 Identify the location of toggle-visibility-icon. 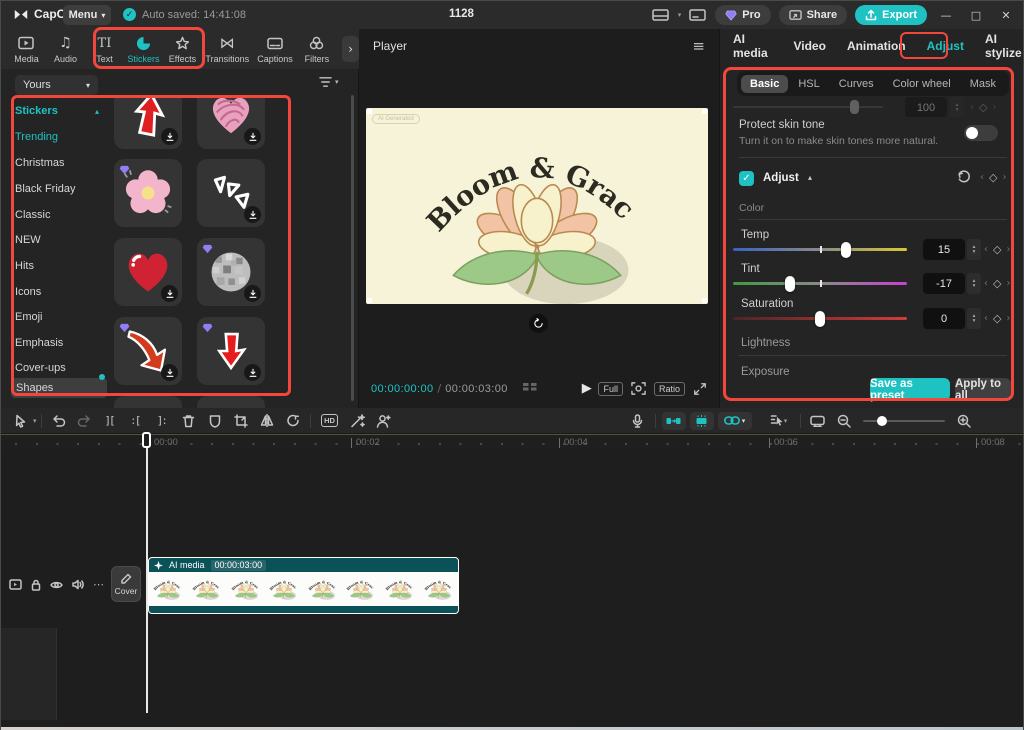
(56, 585).